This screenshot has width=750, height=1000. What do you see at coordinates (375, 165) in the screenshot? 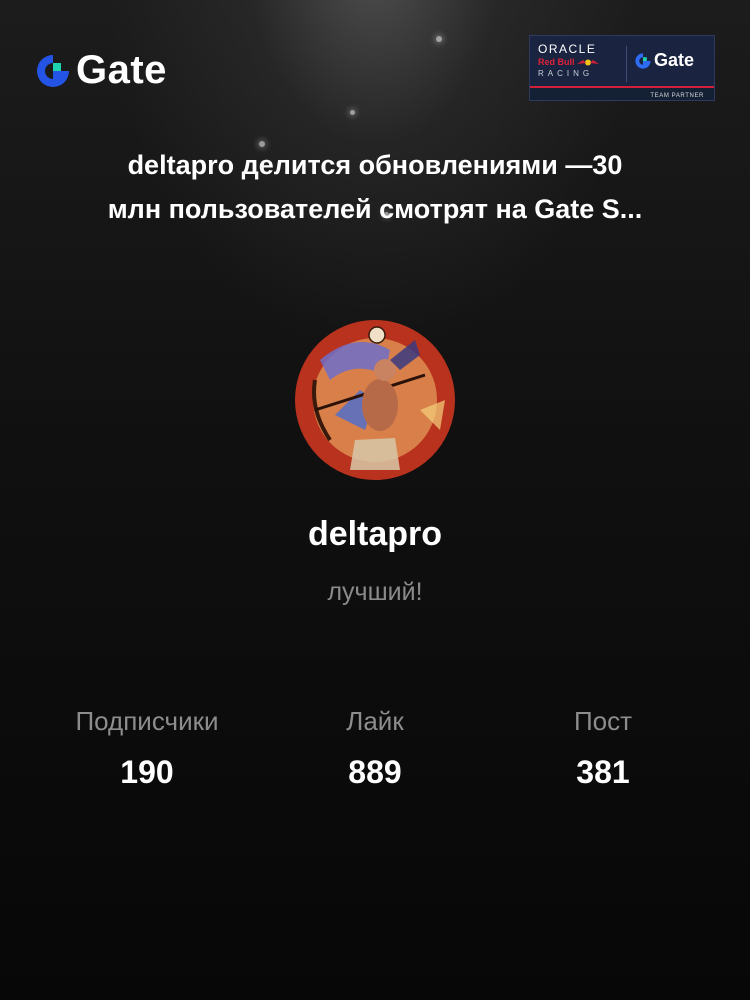
I see `headline-line-1: deltapro делится обновлениями —30` at bounding box center [375, 165].